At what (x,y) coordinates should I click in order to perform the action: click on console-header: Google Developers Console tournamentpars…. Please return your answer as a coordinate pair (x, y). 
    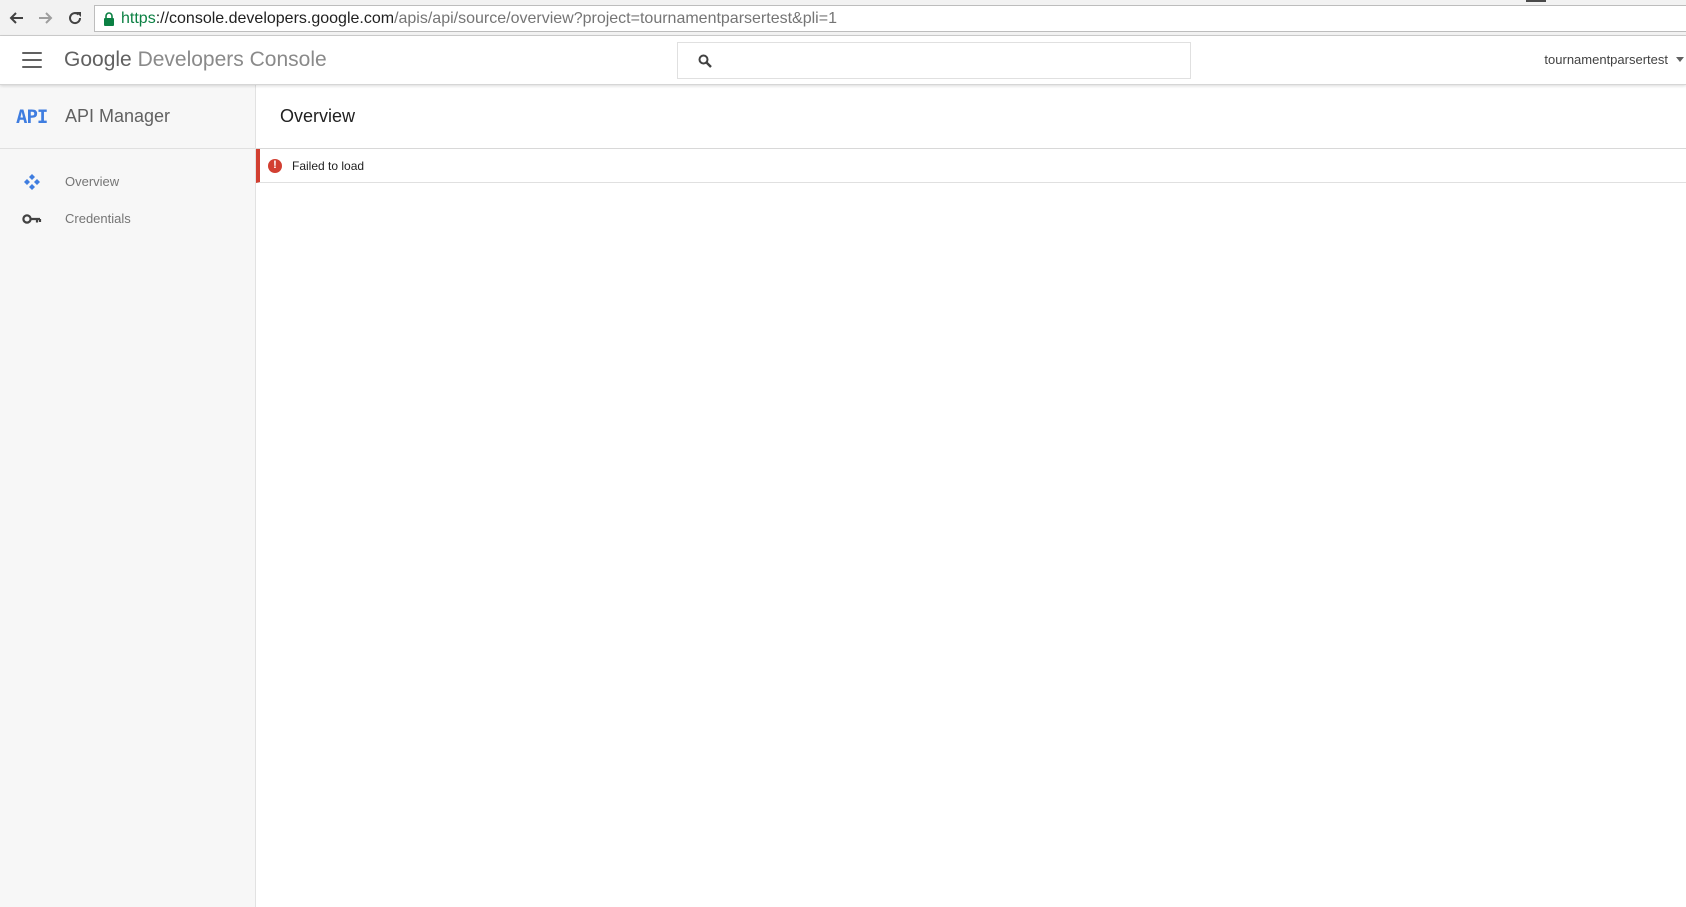
    Looking at the image, I should click on (843, 60).